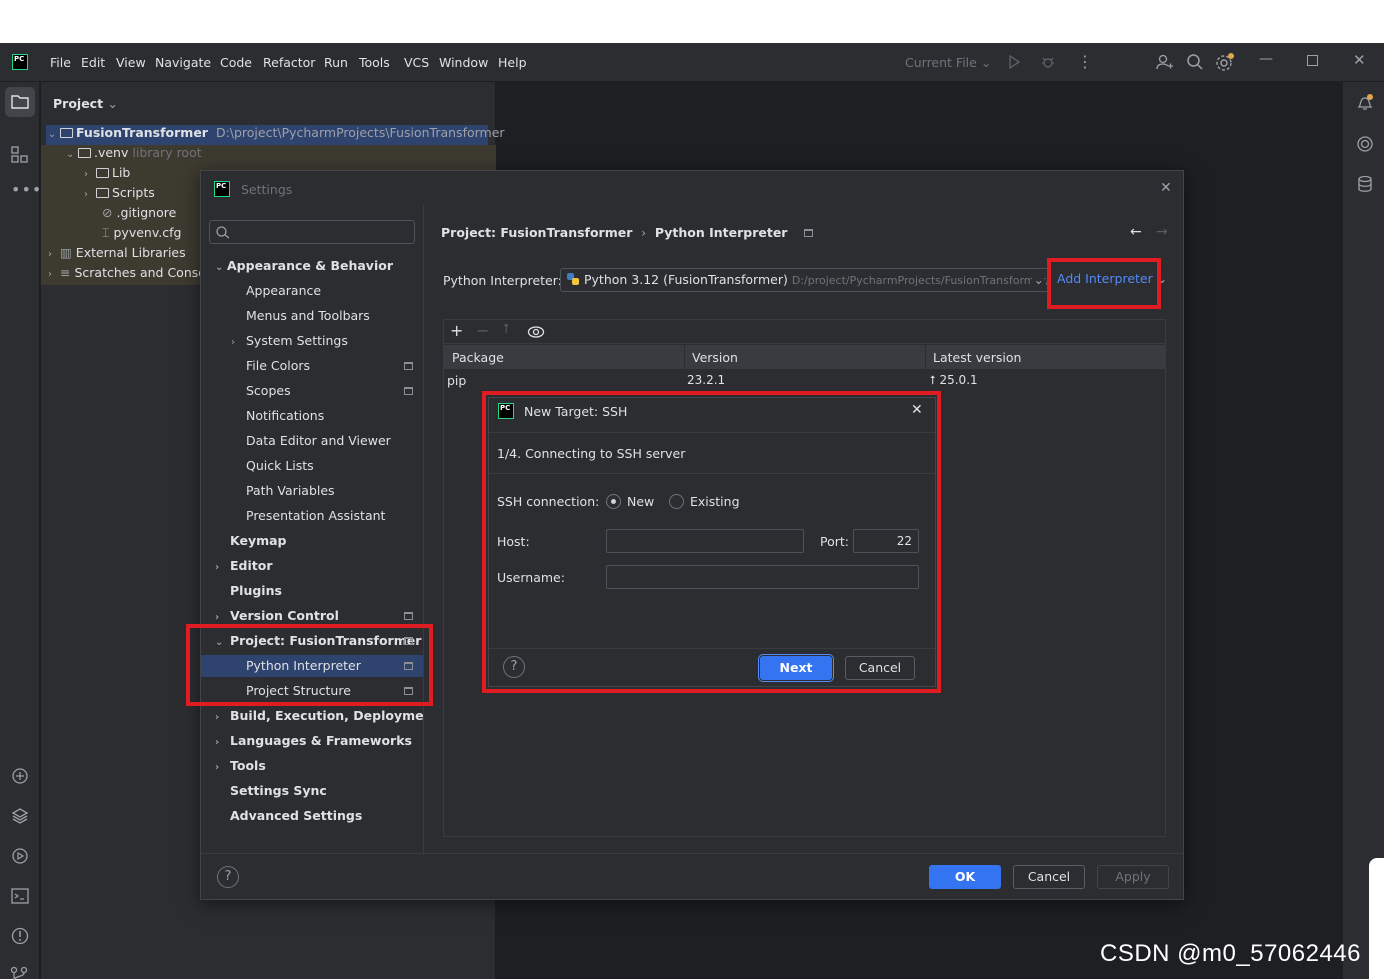  What do you see at coordinates (804, 357) in the screenshot?
I see `table-header: Package Version Latest version` at bounding box center [804, 357].